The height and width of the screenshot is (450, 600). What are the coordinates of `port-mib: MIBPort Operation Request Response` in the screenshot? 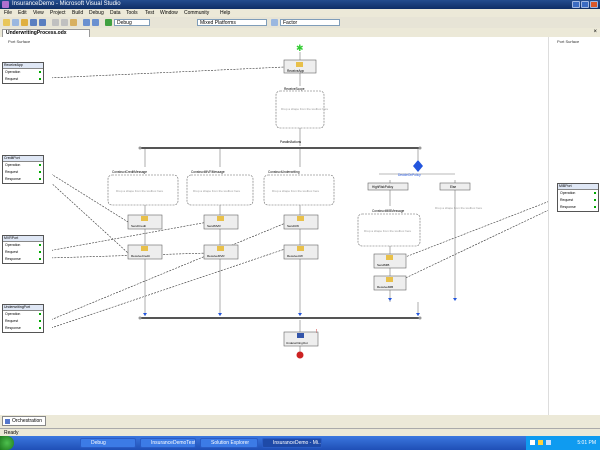 It's located at (578, 197).